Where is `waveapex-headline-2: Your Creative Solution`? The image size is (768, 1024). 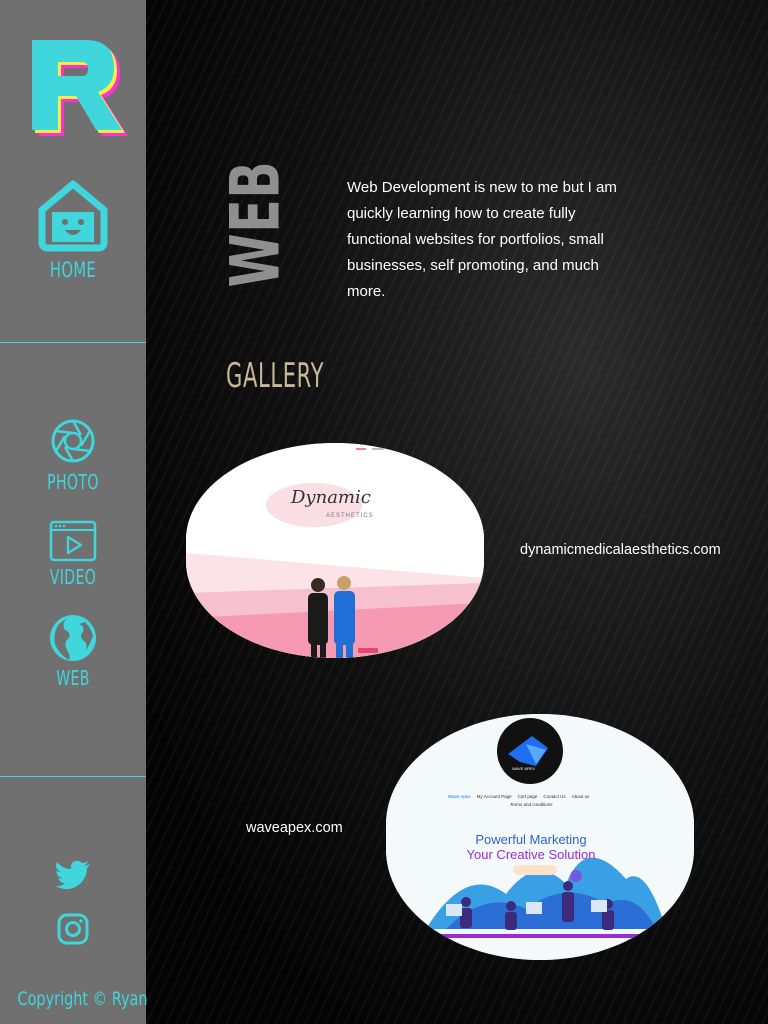 waveapex-headline-2: Your Creative Solution is located at coordinates (531, 854).